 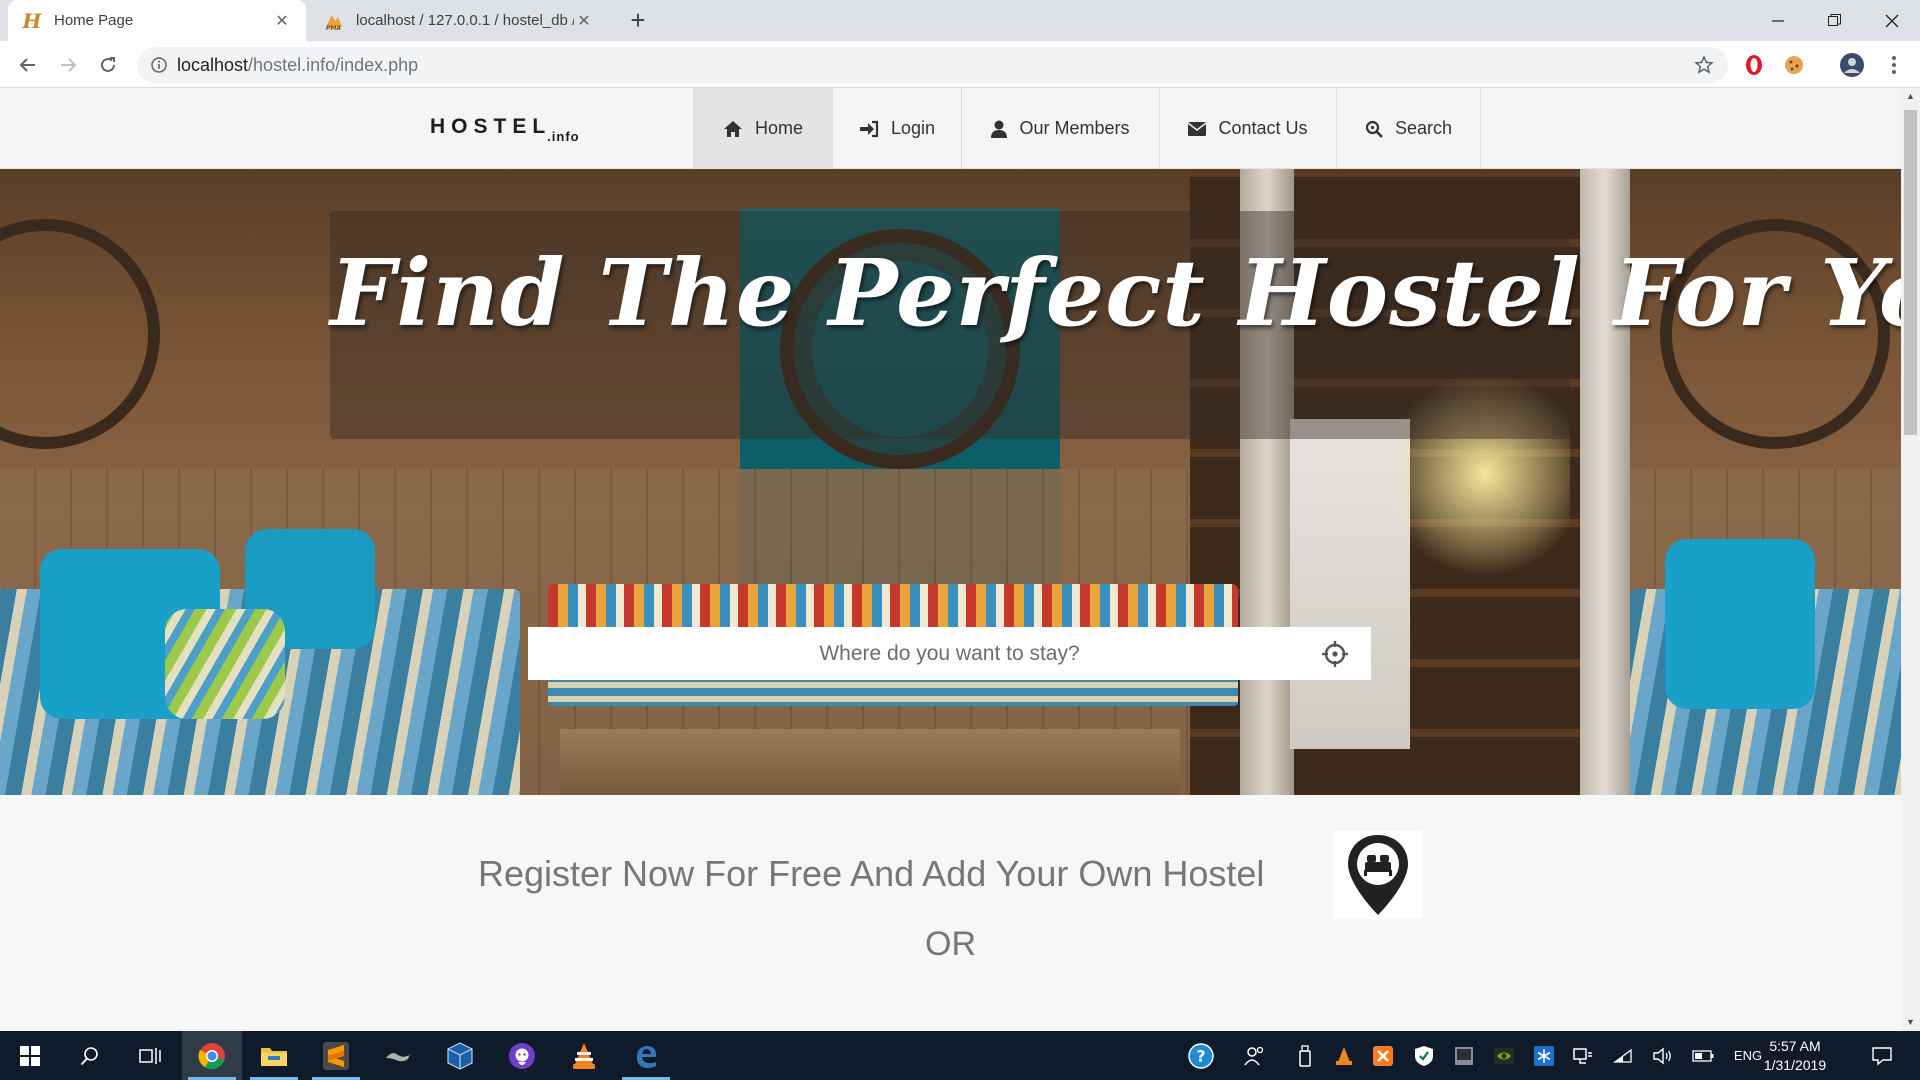 What do you see at coordinates (334, 21) in the screenshot?
I see `phpmyadmin-icon: PMA` at bounding box center [334, 21].